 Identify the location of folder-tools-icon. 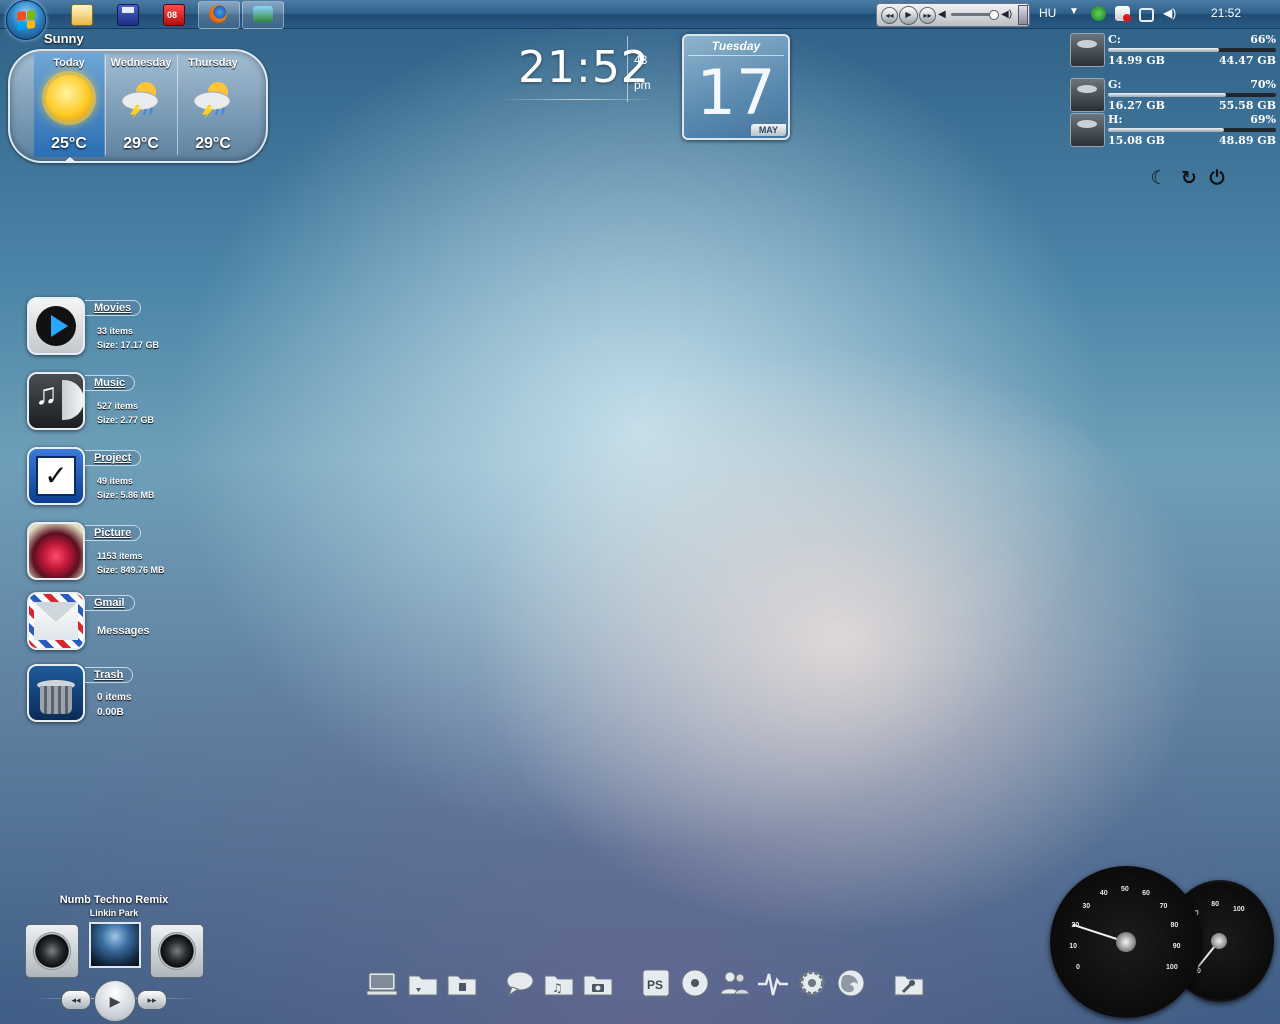
(909, 983).